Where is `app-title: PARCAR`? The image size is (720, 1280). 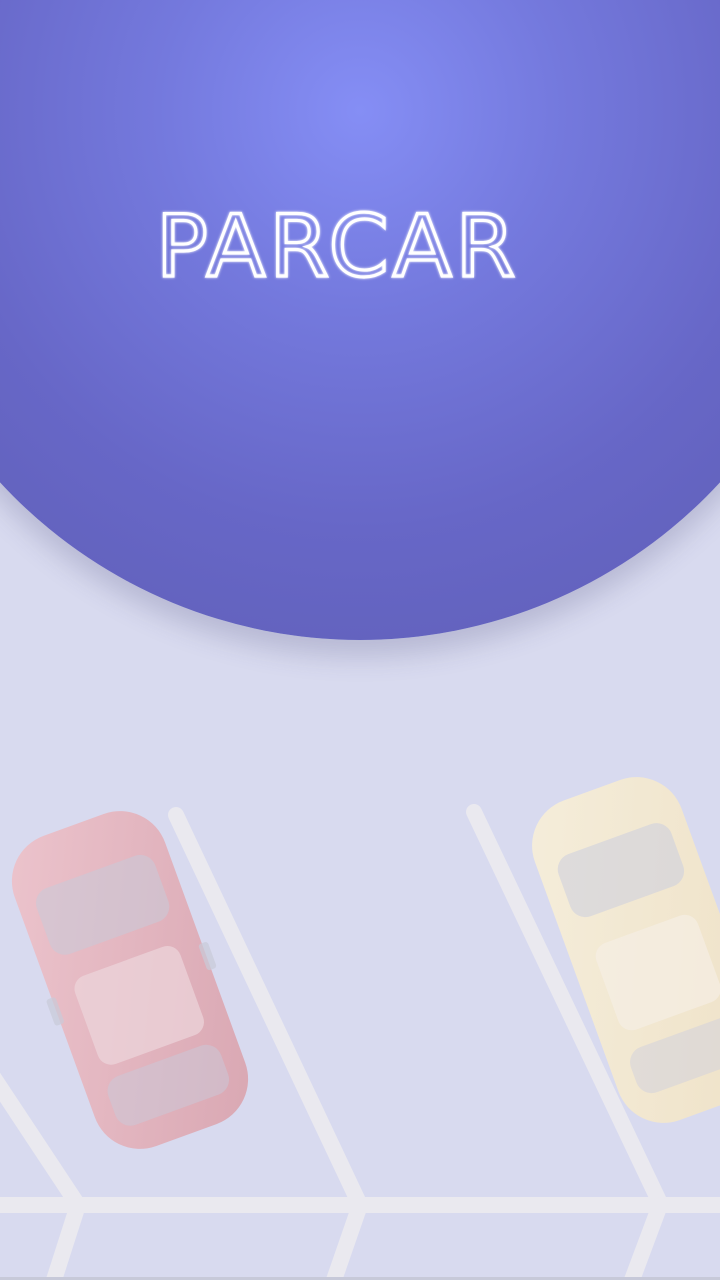 app-title: PARCAR is located at coordinates (337, 246).